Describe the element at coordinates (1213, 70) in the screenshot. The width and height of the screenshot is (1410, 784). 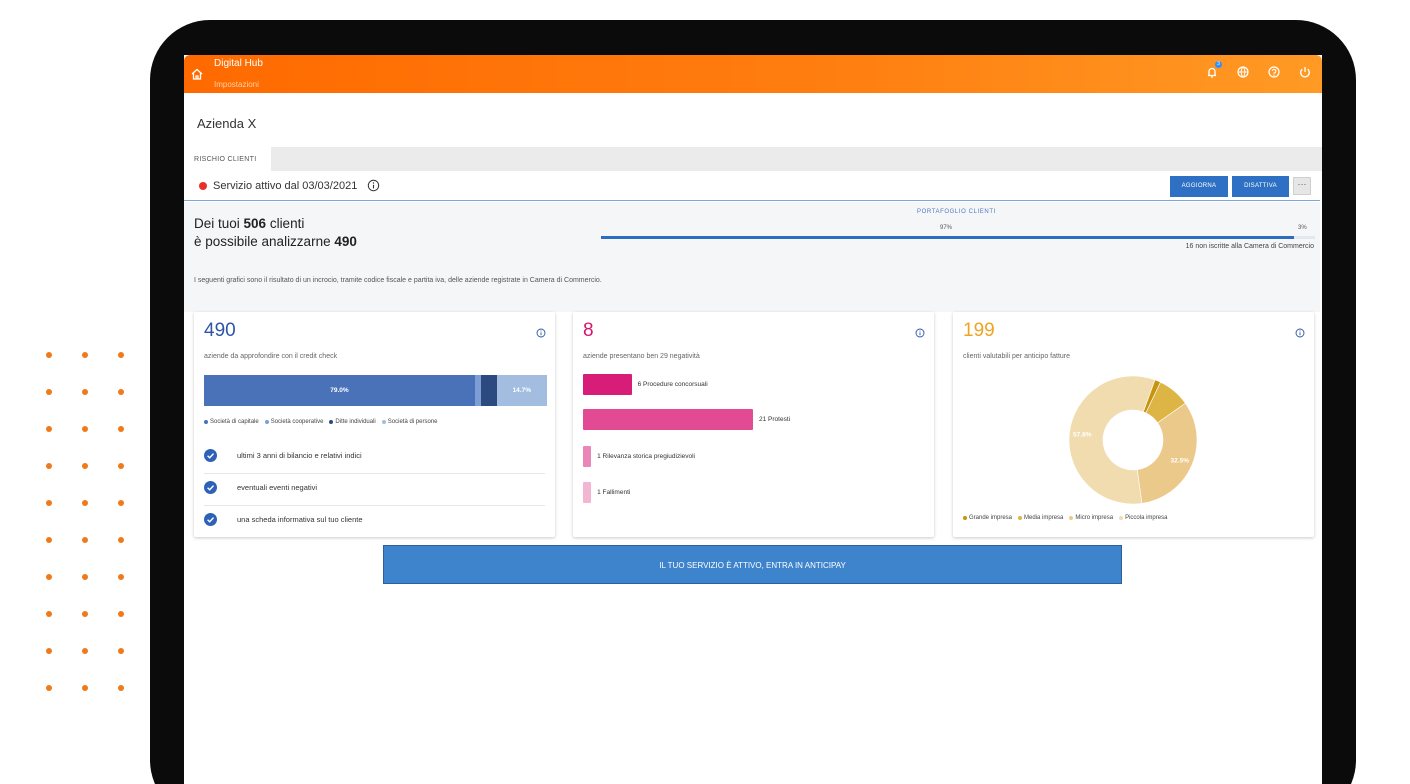
I see `notifications-button: 3` at that location.